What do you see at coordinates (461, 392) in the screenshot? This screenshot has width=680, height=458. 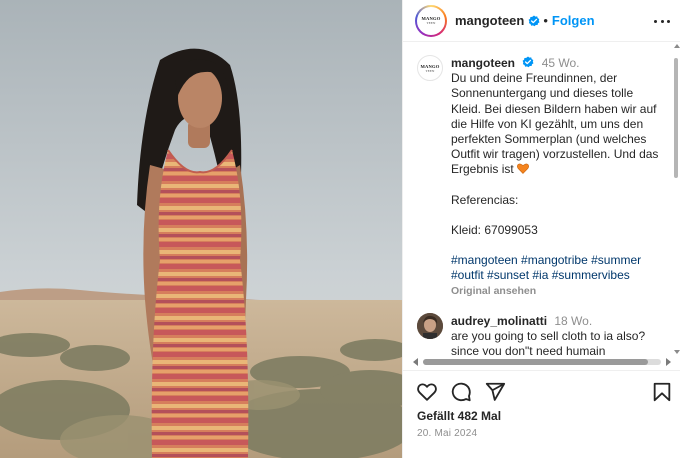 I see `comment-icon` at bounding box center [461, 392].